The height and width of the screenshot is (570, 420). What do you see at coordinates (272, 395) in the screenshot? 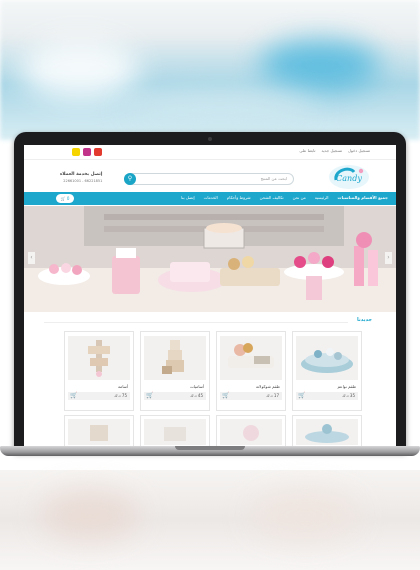
I see `product-price: 17 د.ك` at bounding box center [272, 395].